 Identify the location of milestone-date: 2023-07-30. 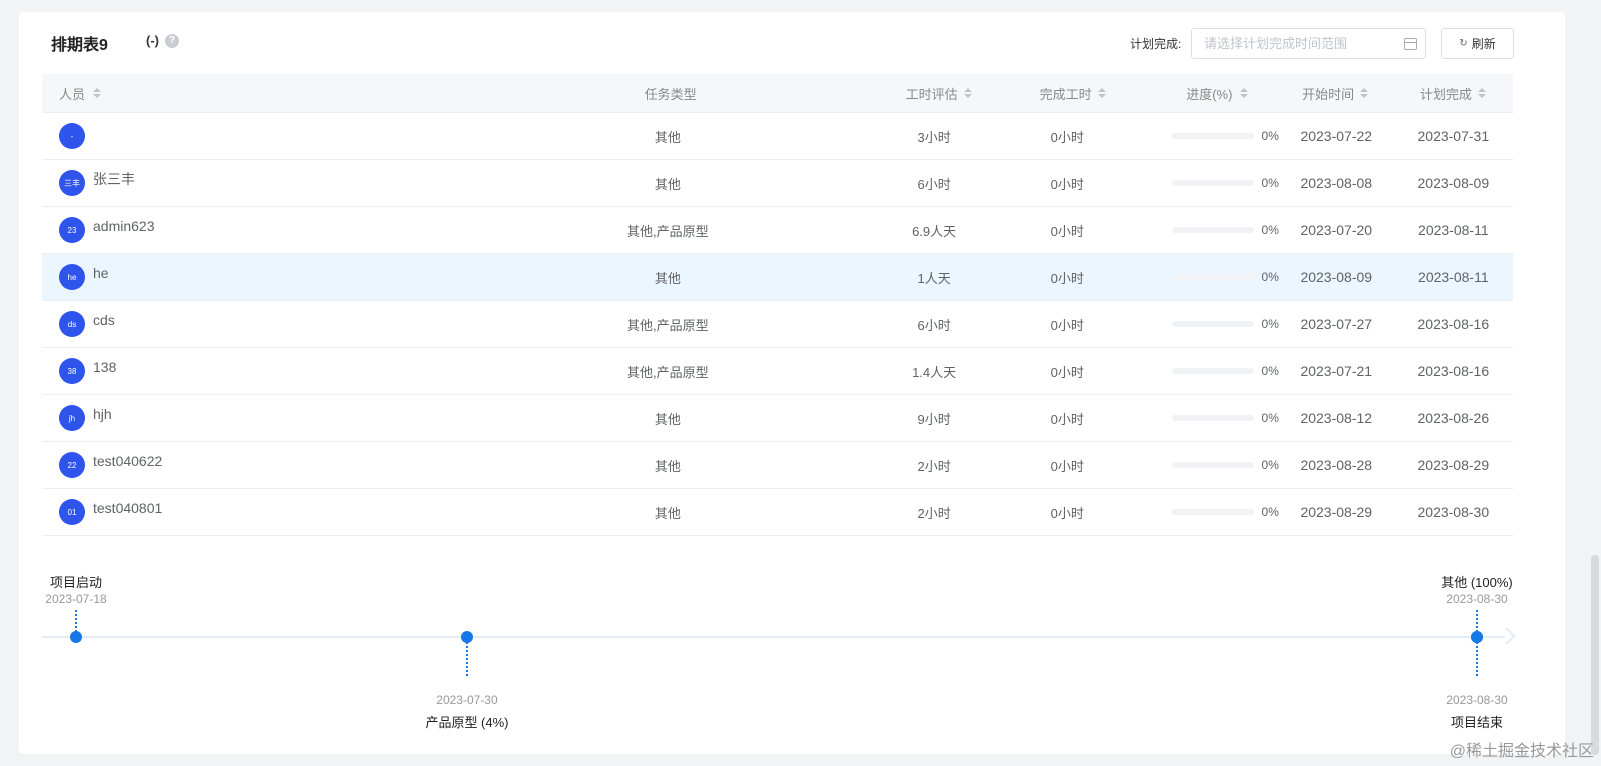
(467, 700).